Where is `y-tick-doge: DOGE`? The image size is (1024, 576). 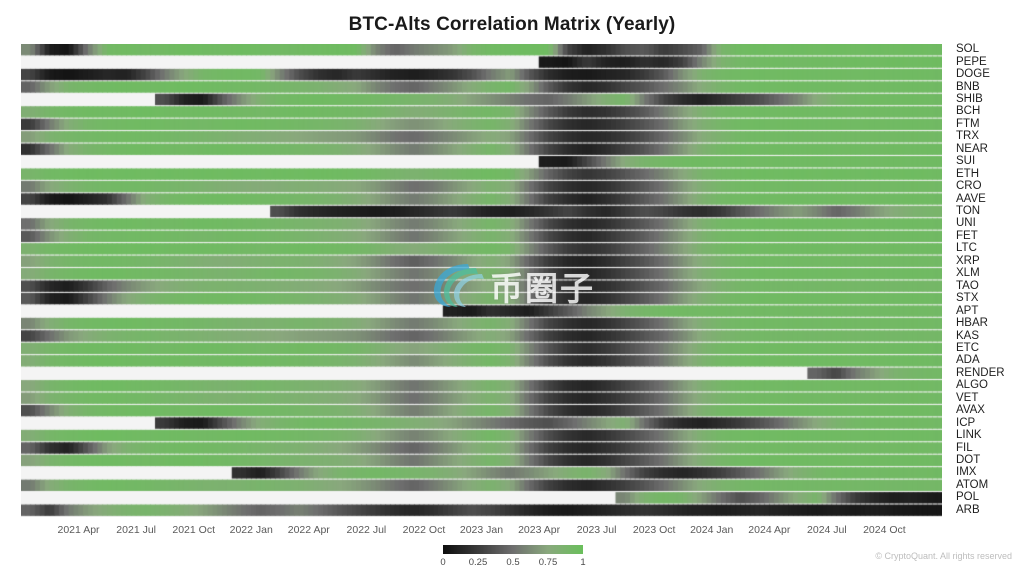 y-tick-doge: DOGE is located at coordinates (973, 74).